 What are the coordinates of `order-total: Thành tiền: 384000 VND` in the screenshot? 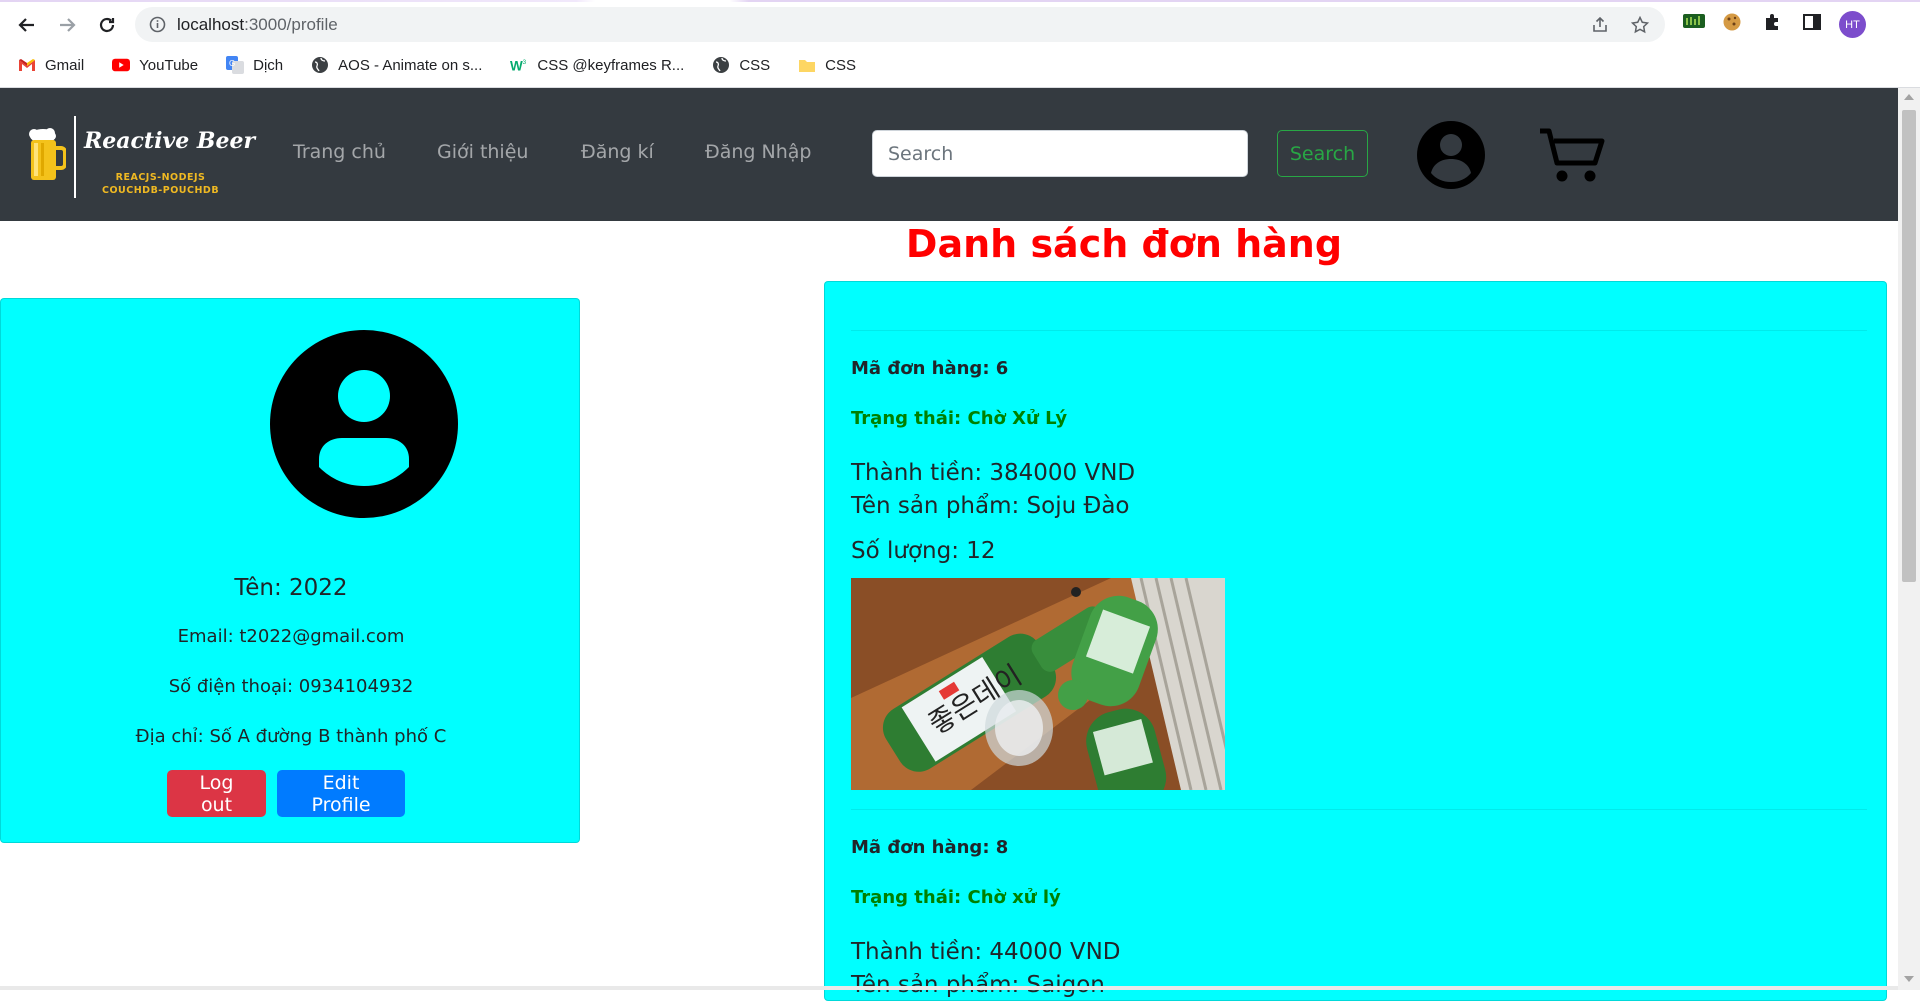 It's located at (993, 473).